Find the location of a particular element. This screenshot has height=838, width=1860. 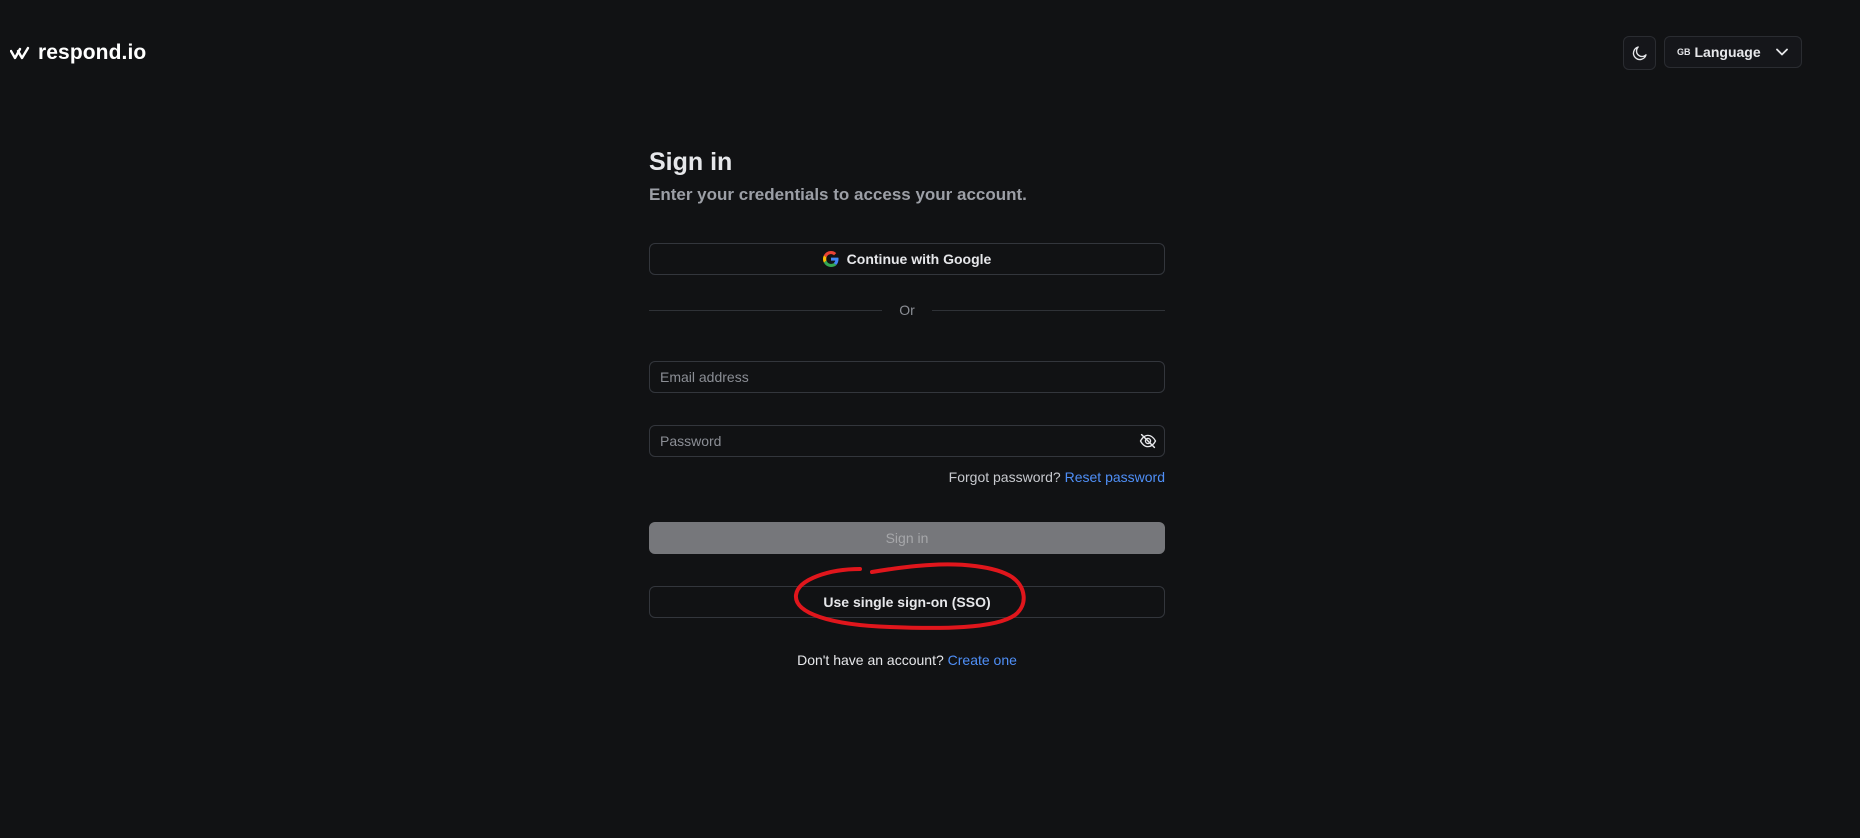

theme-toggle-button is located at coordinates (1639, 53).